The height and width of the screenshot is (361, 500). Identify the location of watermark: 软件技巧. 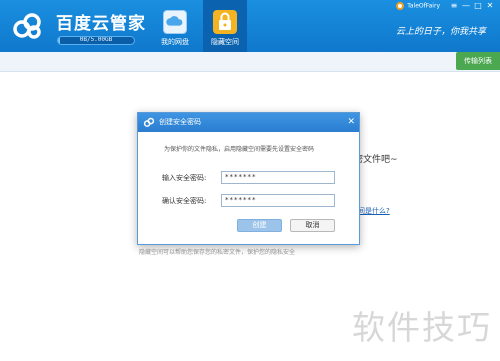
(422, 327).